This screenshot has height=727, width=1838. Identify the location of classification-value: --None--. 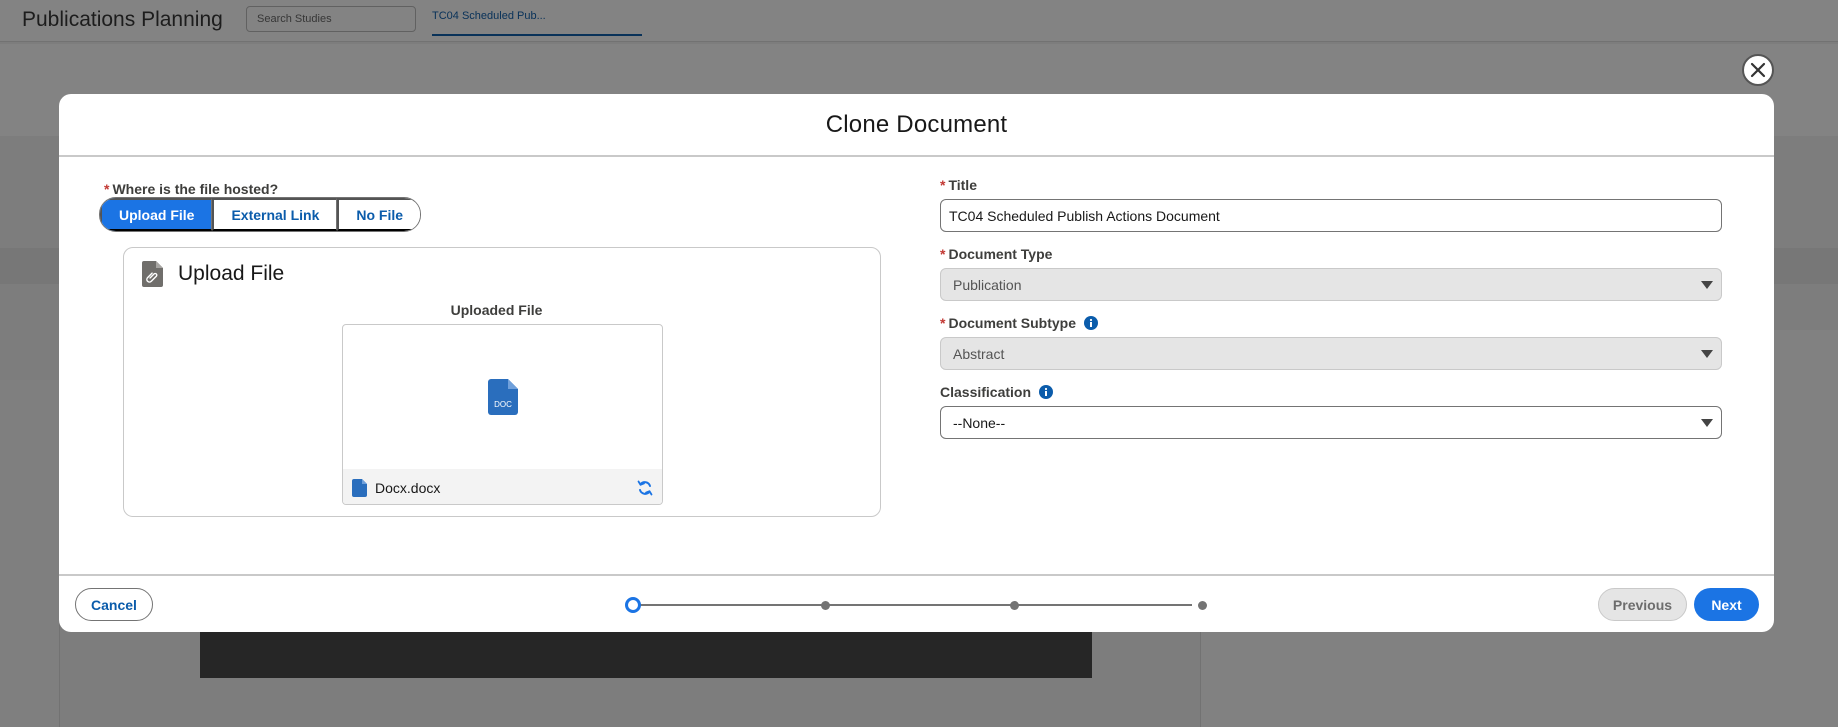
(979, 422).